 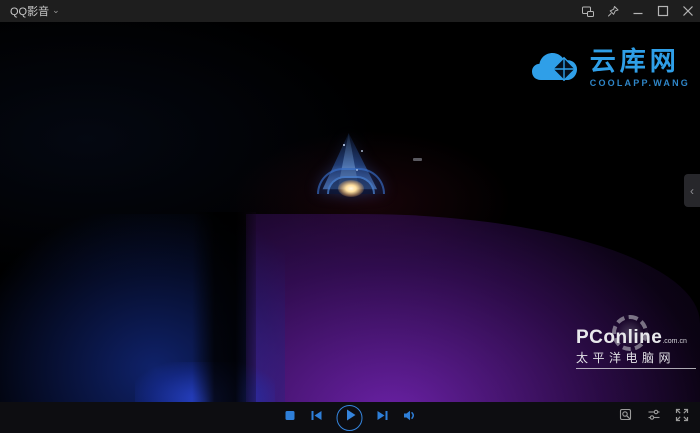 I want to click on titlebar-buttons, so click(x=637, y=11).